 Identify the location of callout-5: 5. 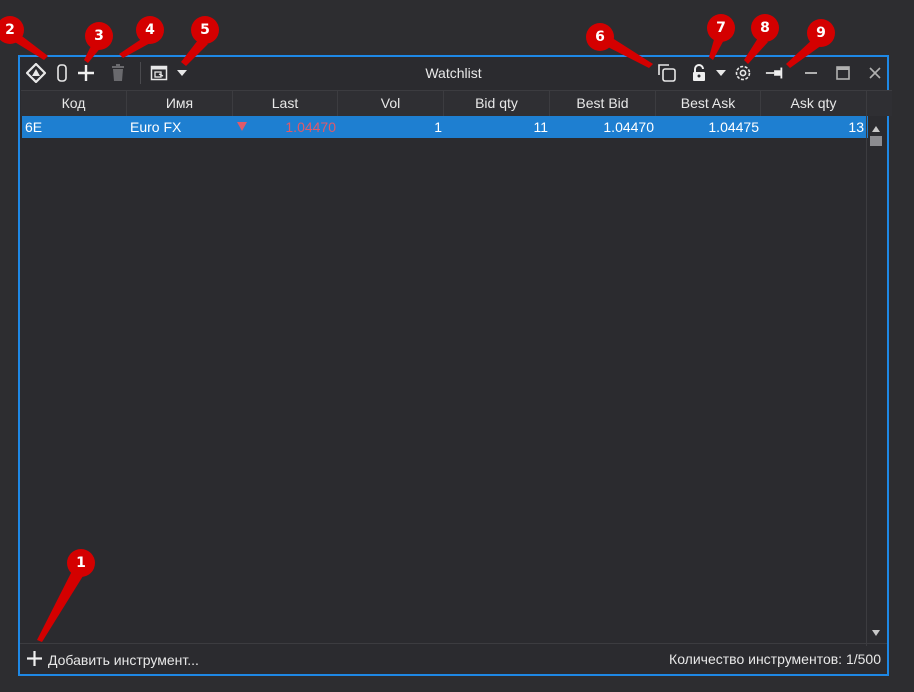
(205, 30).